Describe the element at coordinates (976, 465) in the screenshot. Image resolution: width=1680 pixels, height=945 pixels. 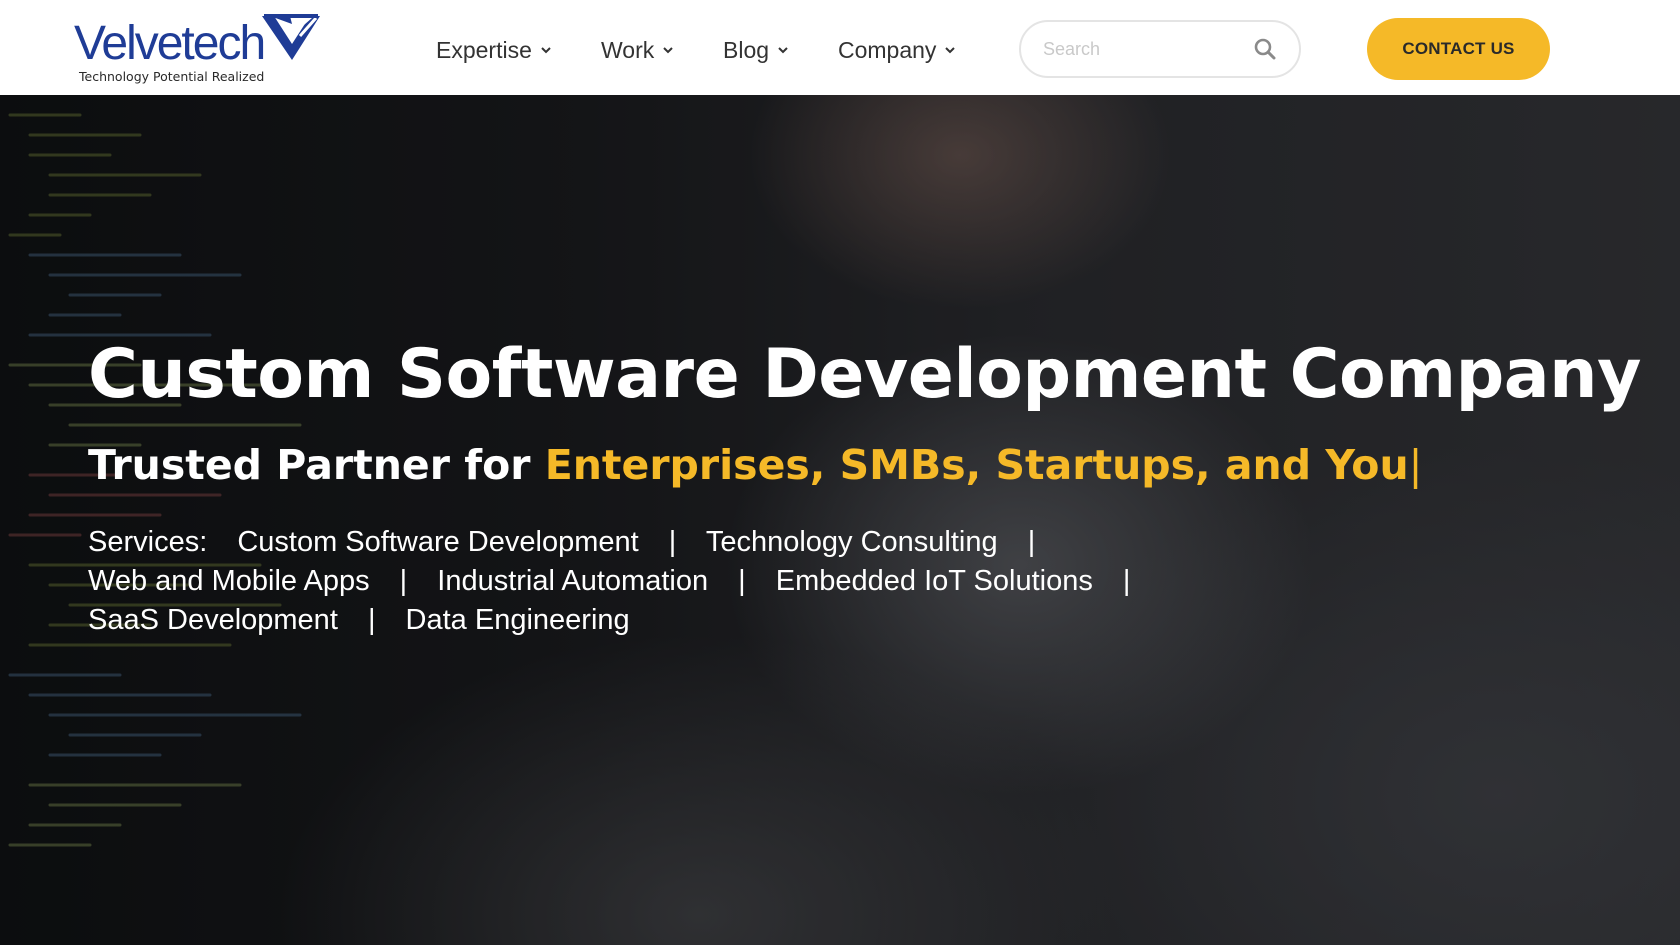
I see `subtitle-highlight: Enterprises, SMBs, Startups, and You` at that location.